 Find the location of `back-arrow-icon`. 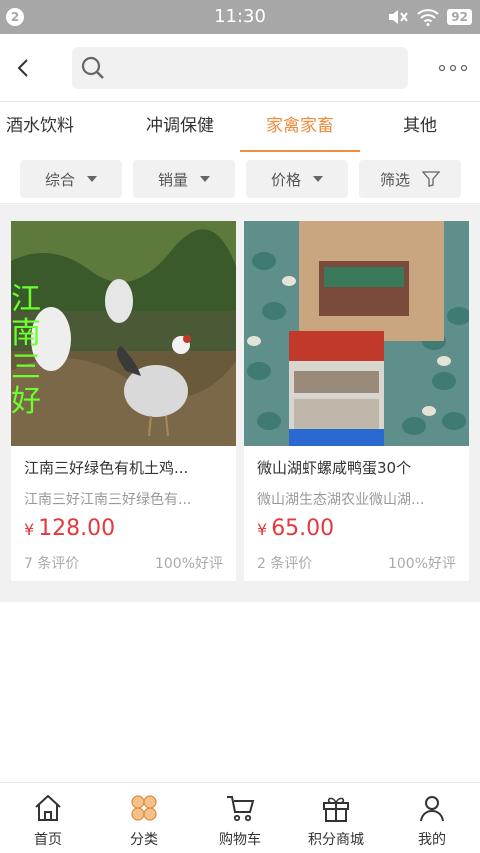

back-arrow-icon is located at coordinates (24, 68).